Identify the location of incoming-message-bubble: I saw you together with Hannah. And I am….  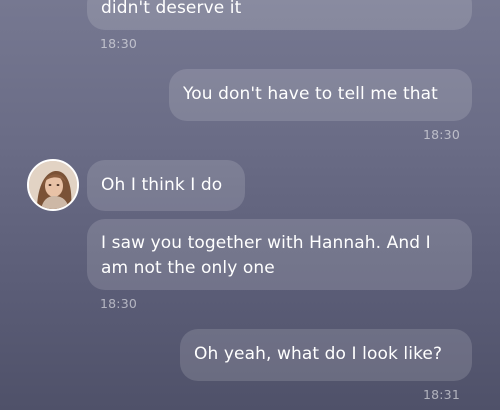
(279, 254).